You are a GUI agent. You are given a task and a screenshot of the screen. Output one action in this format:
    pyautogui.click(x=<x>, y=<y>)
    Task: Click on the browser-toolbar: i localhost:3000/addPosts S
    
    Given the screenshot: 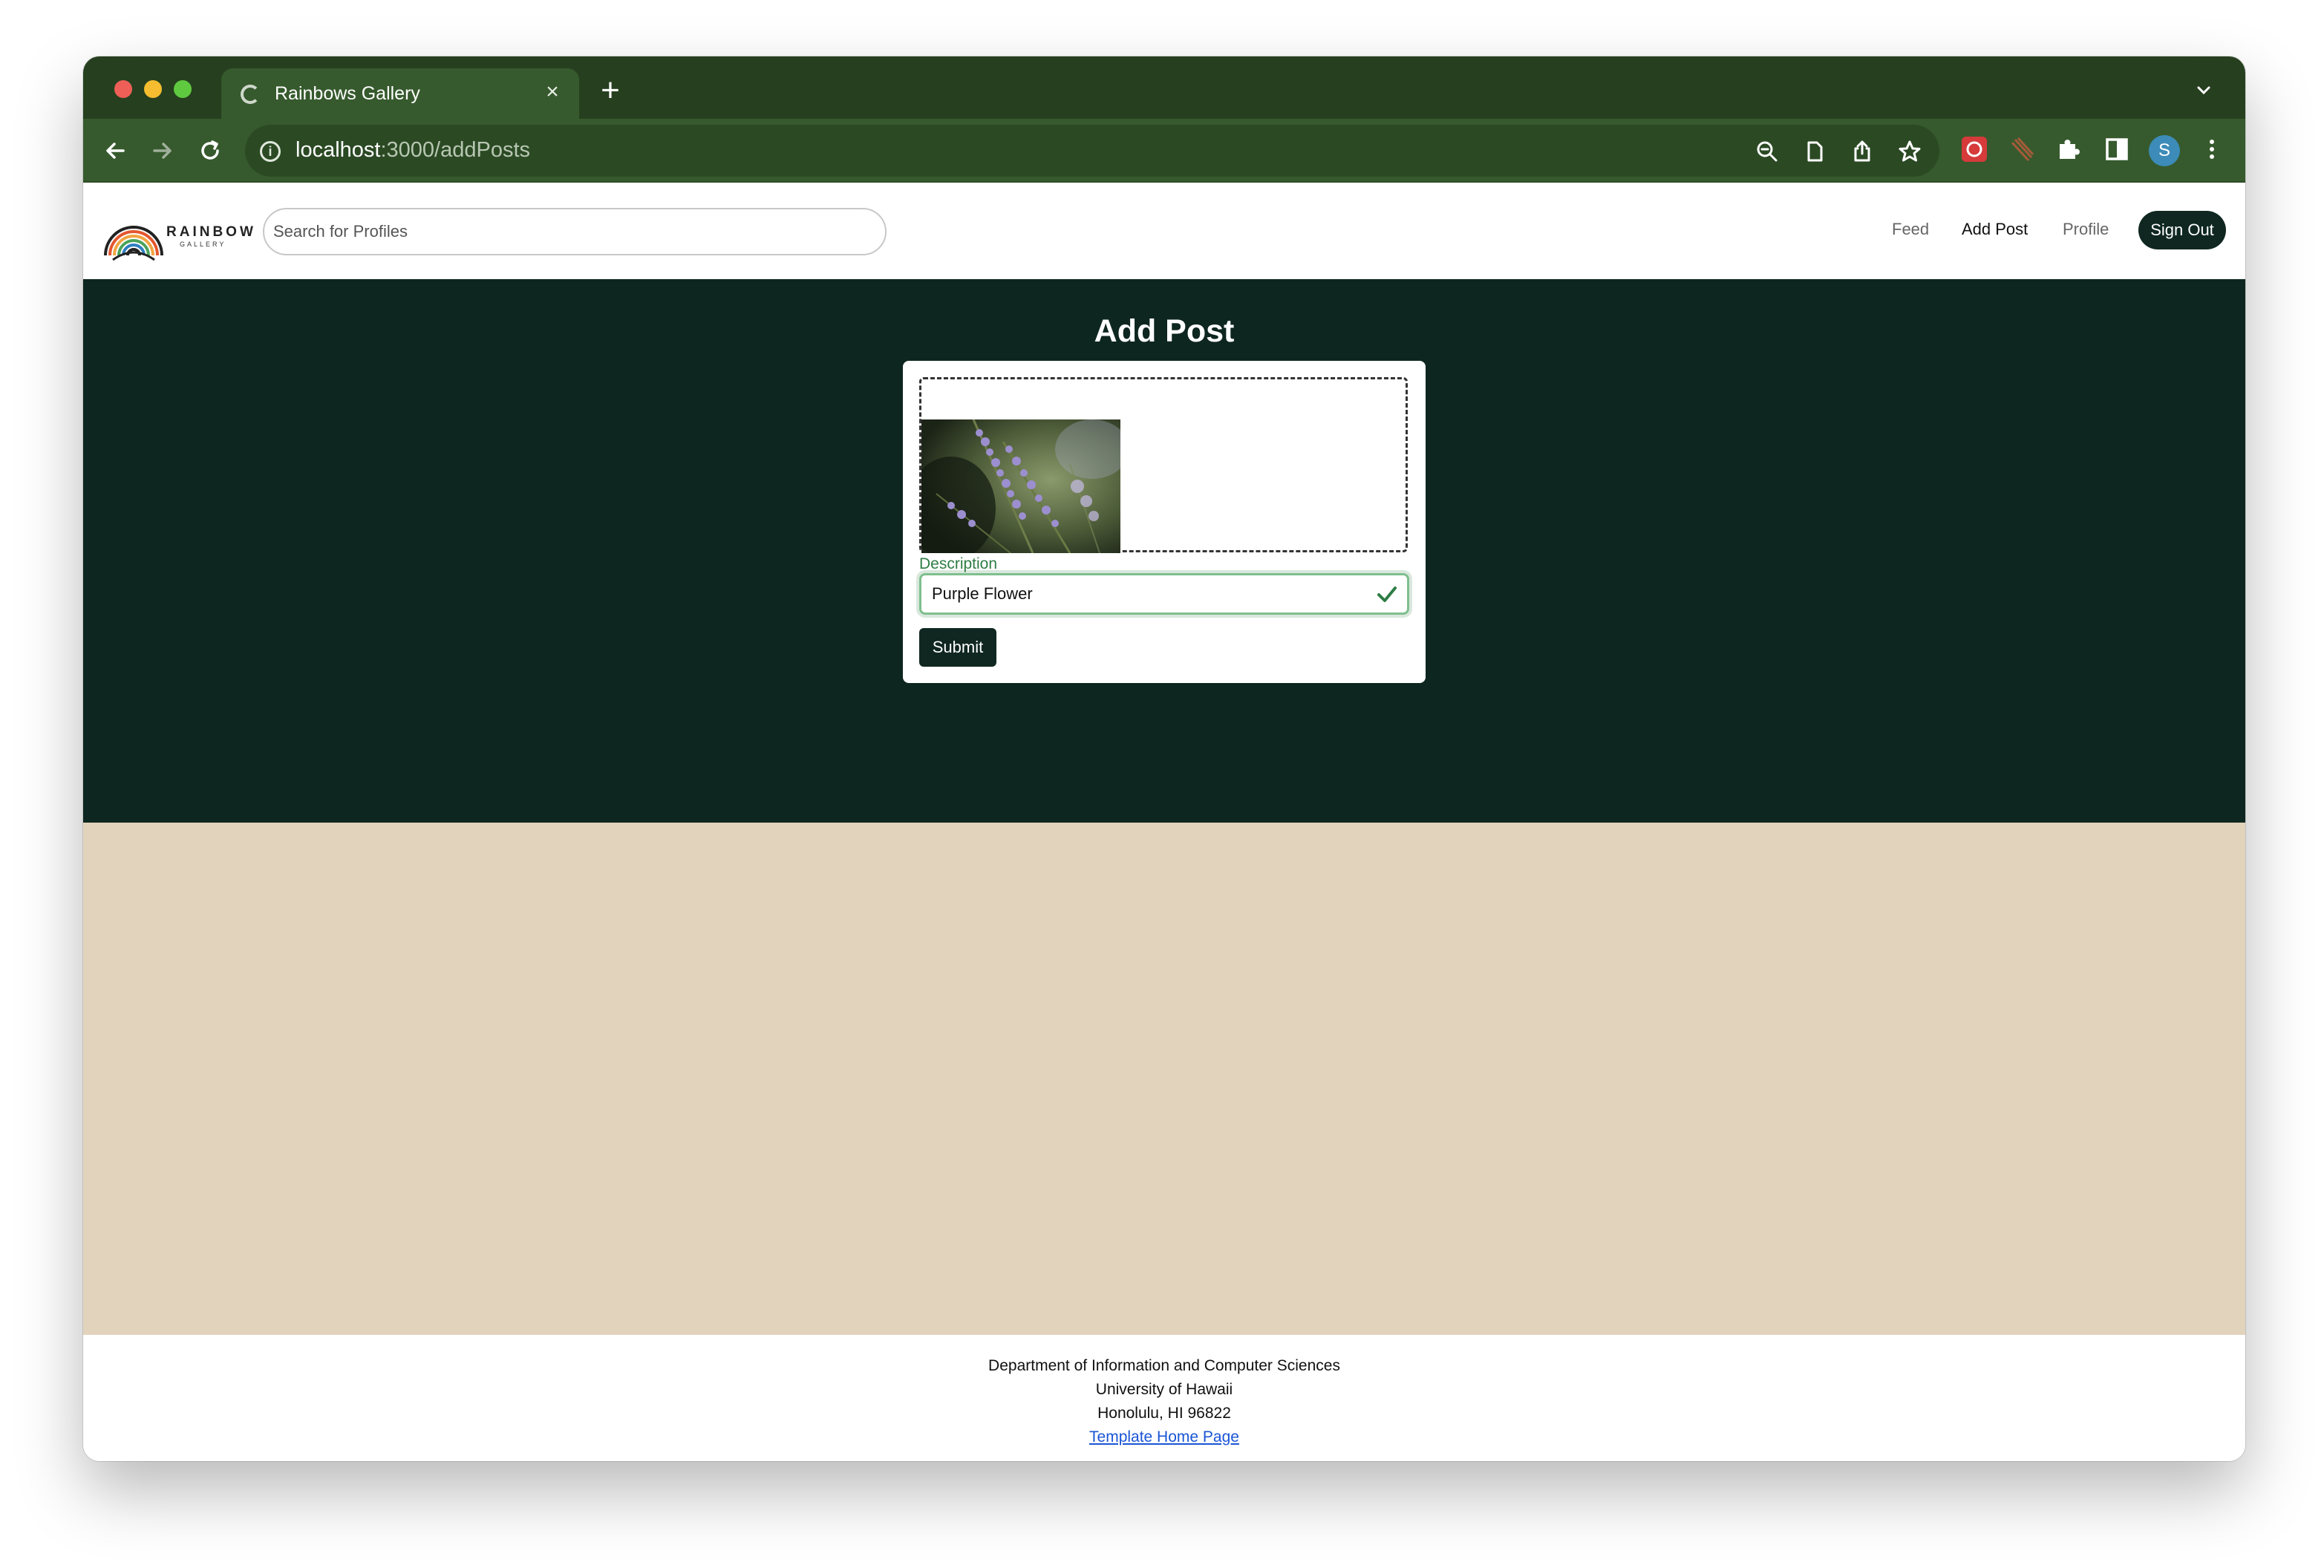 What is the action you would take?
    pyautogui.click(x=1164, y=151)
    